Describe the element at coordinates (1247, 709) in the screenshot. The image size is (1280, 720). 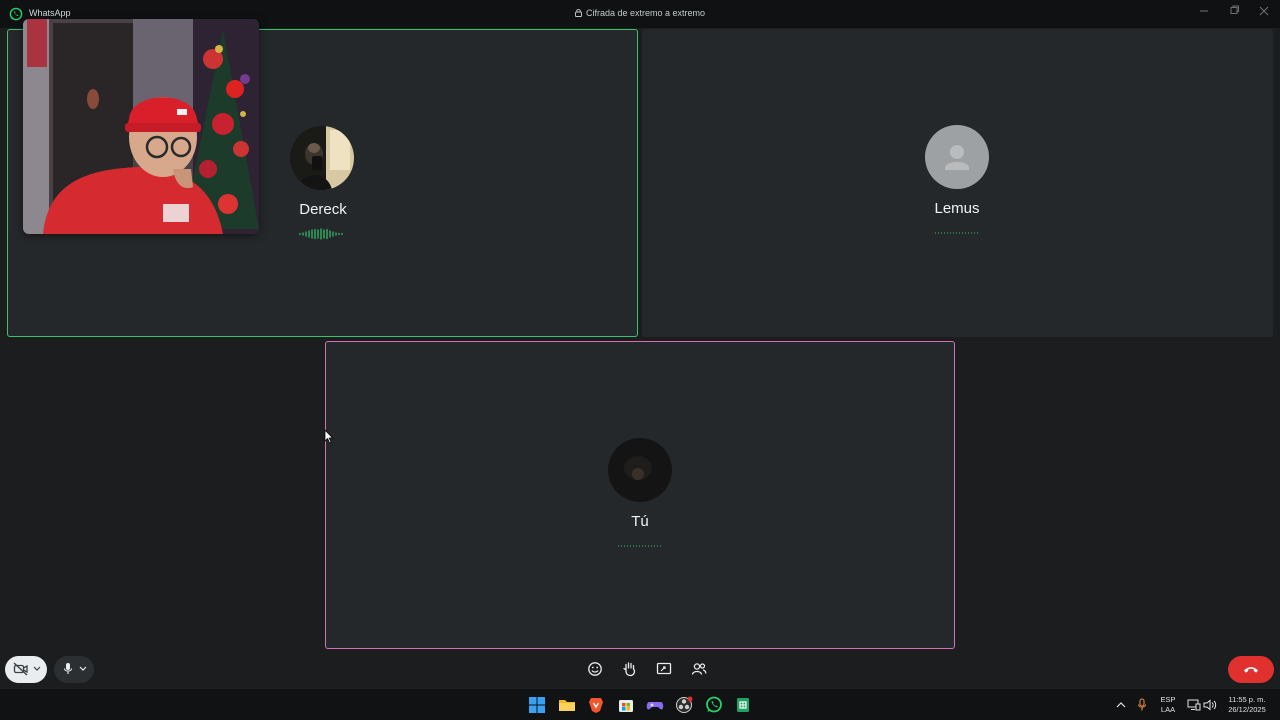
I see `clock-date: 26/12/2025` at that location.